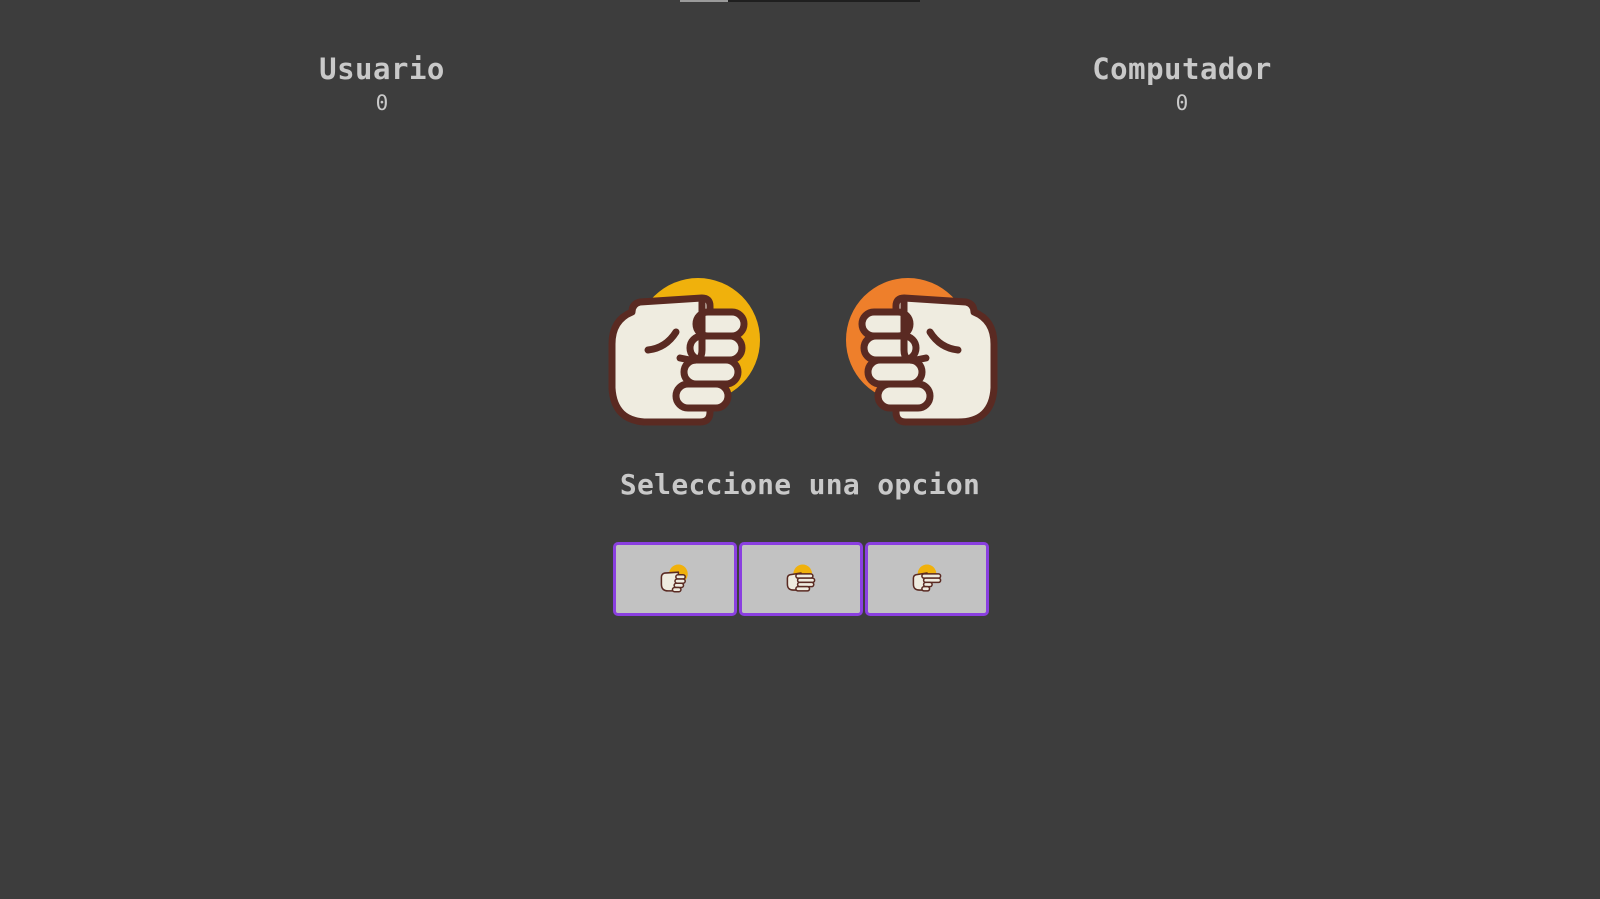  Describe the element at coordinates (693, 357) in the screenshot. I see `user-hand-rock-icon` at that location.